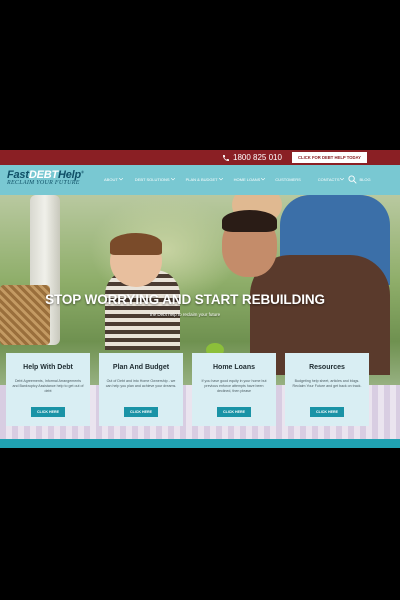 This screenshot has height=600, width=400. What do you see at coordinates (200, 157) in the screenshot?
I see `top-bar: 1800 825 010 CLICK FOR DEBT HELP TODAY` at bounding box center [200, 157].